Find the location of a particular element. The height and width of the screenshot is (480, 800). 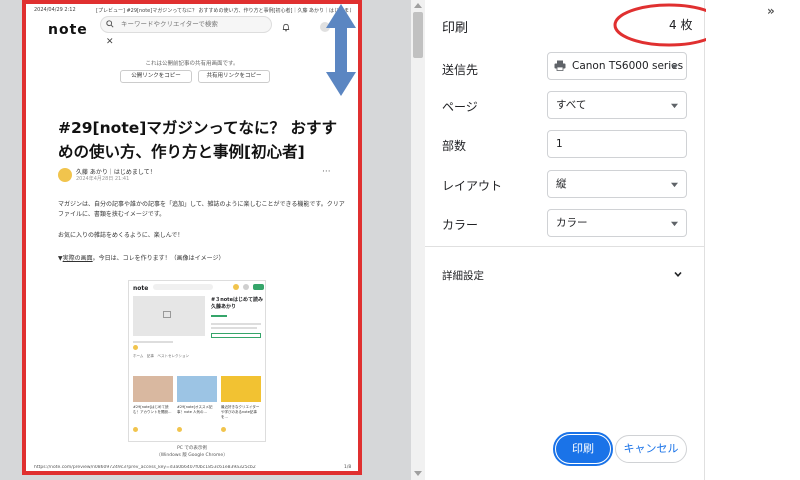

page-header-date: 2024/04/29 2:12 is located at coordinates (55, 10).